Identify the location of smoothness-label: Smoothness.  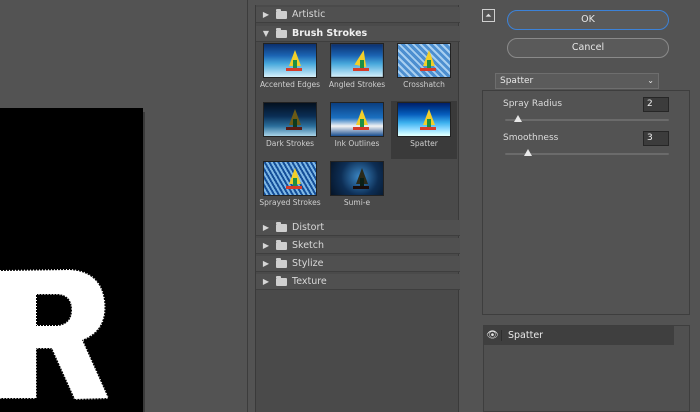
(531, 138).